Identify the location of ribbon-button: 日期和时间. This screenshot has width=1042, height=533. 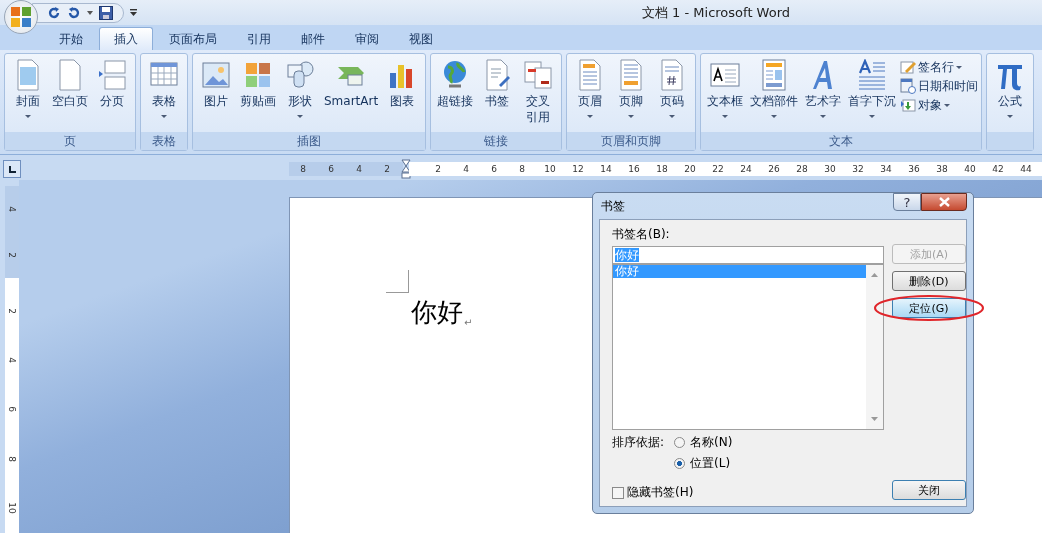
(939, 86).